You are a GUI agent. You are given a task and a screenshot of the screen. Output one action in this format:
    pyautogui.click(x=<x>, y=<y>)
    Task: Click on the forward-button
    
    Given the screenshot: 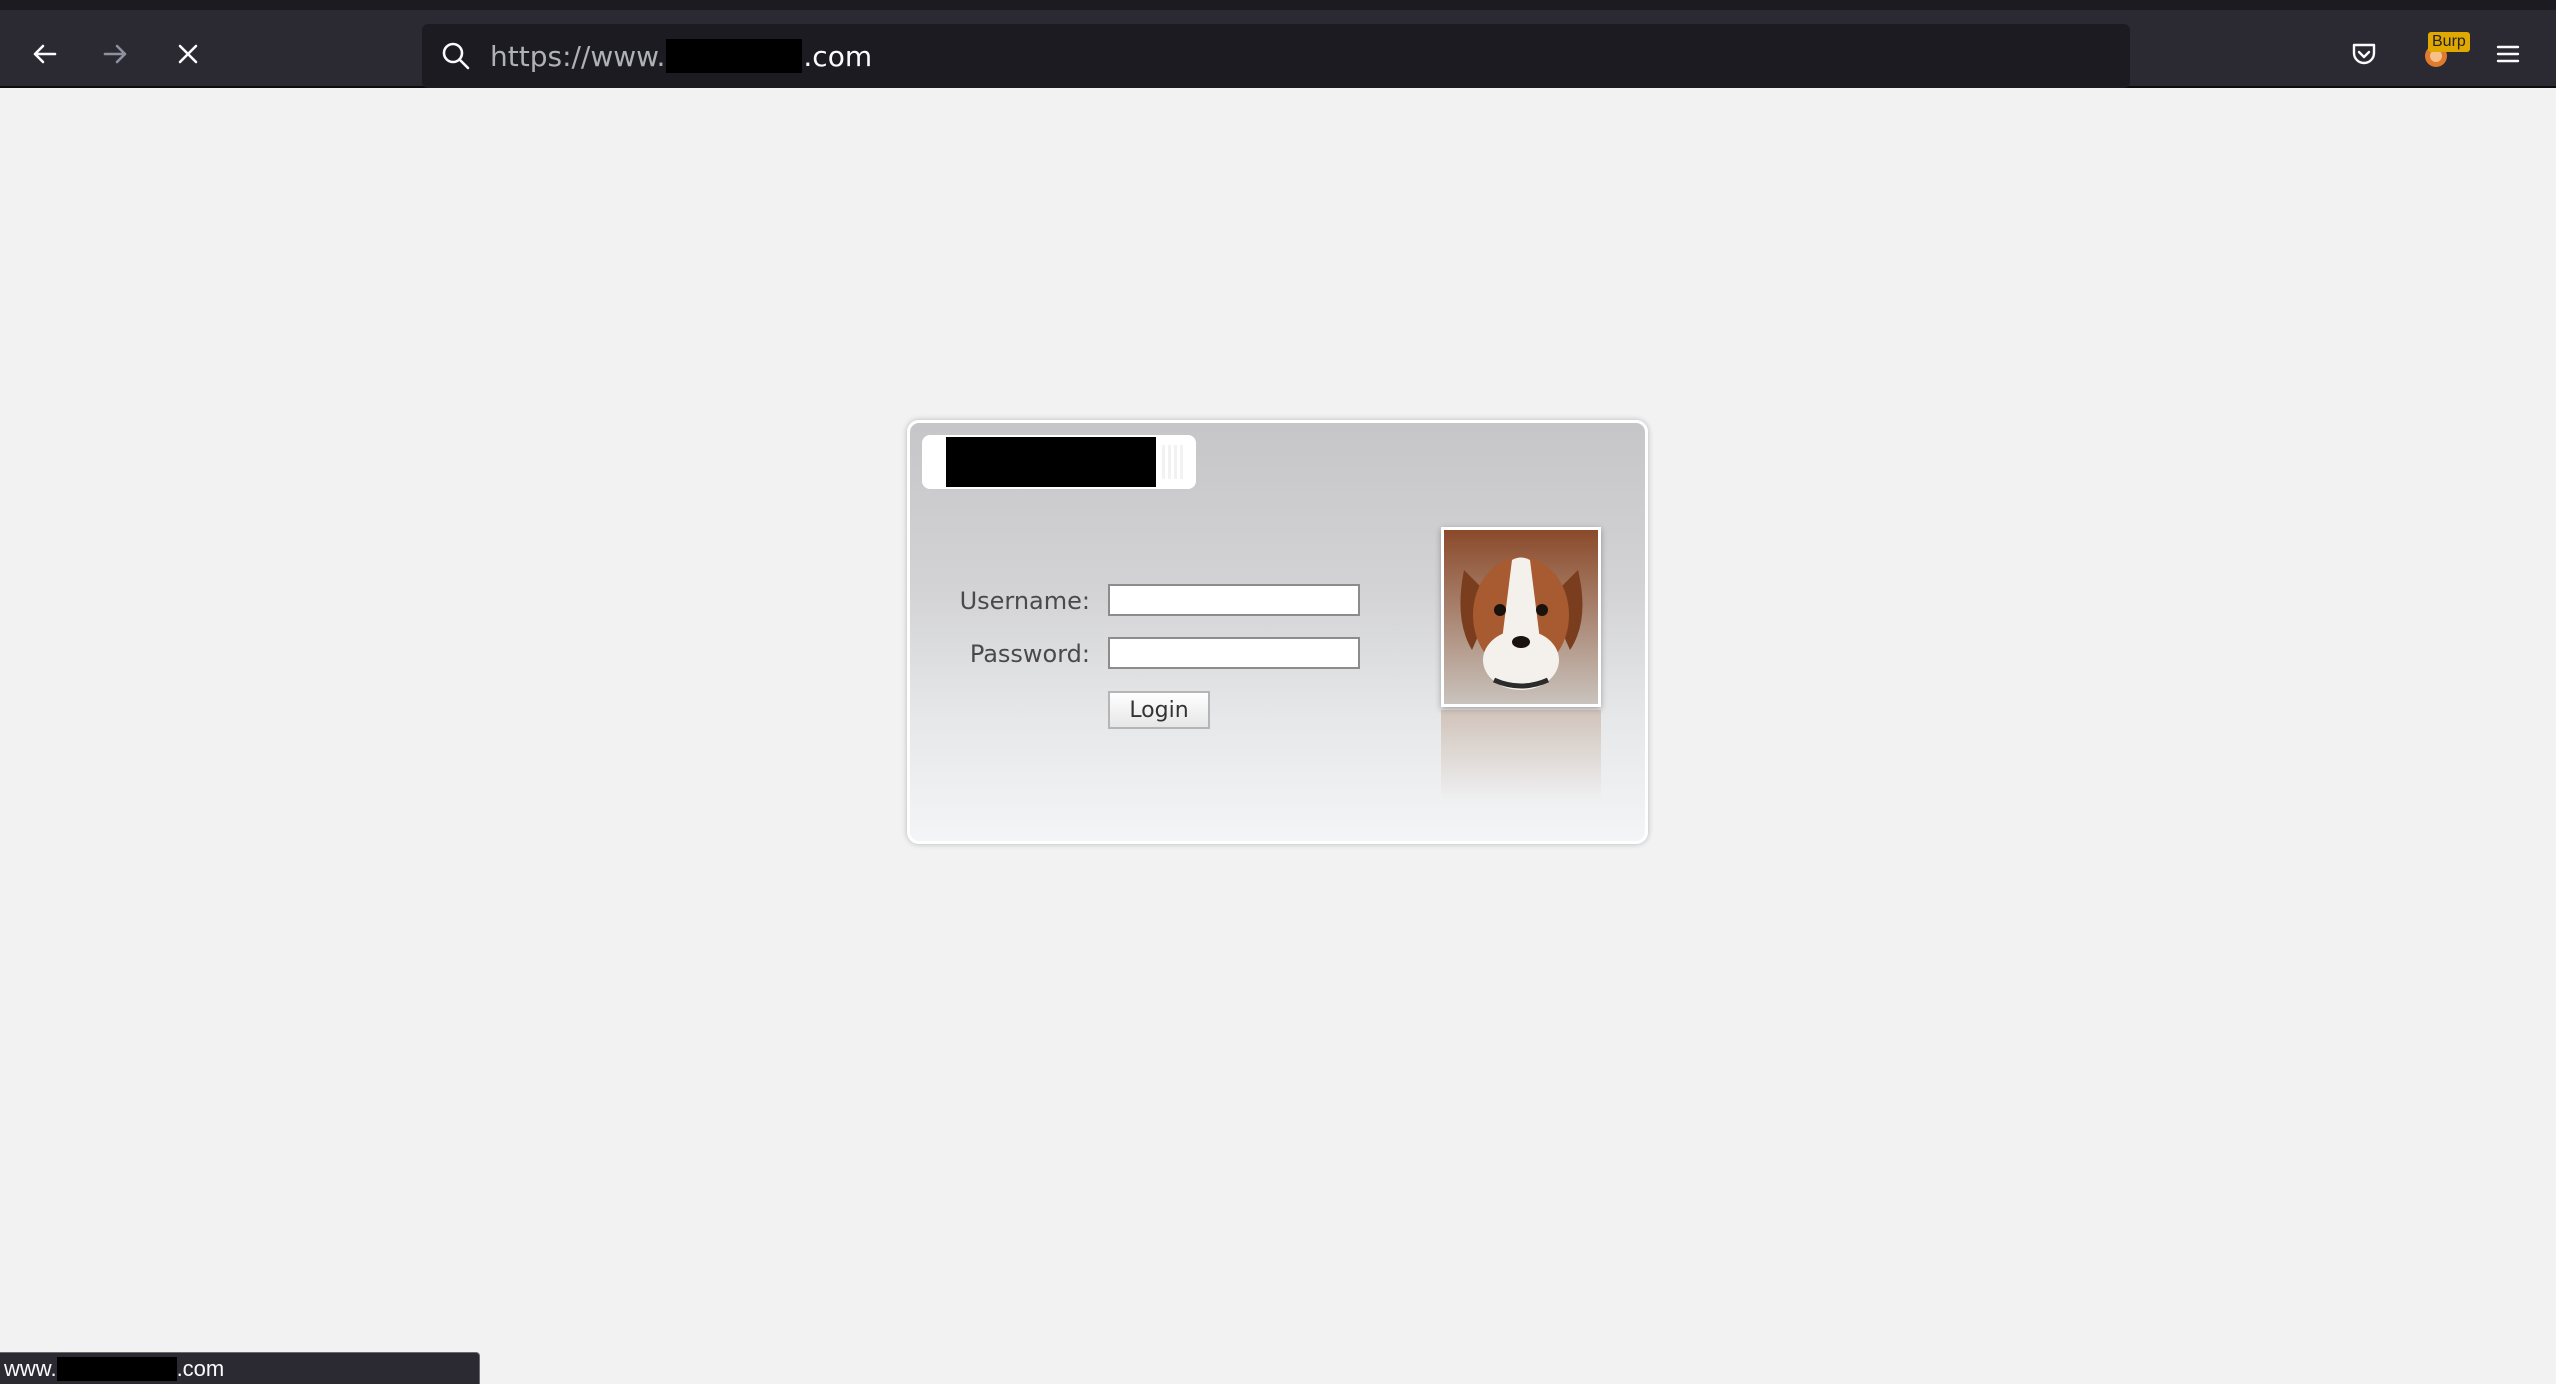 What is the action you would take?
    pyautogui.click(x=116, y=54)
    